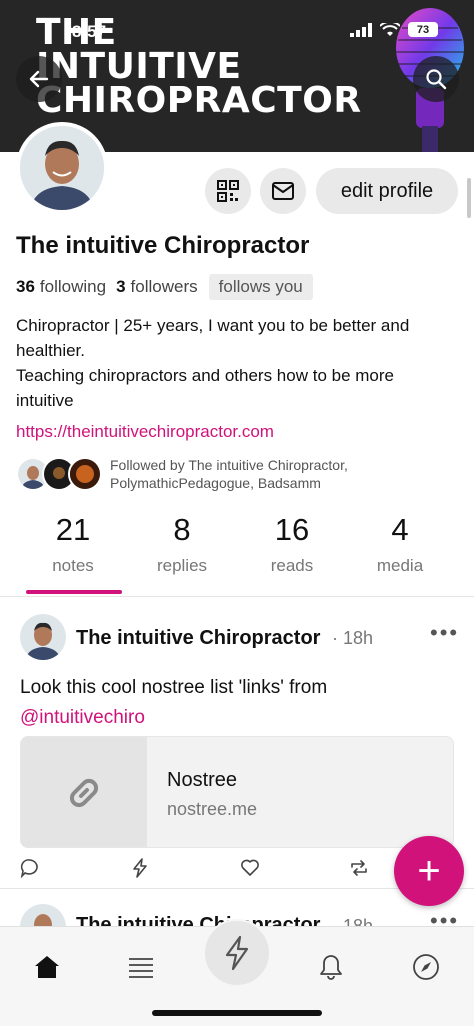  What do you see at coordinates (145, 432) in the screenshot?
I see `website-link: https://theintuitivechiropractor.com` at bounding box center [145, 432].